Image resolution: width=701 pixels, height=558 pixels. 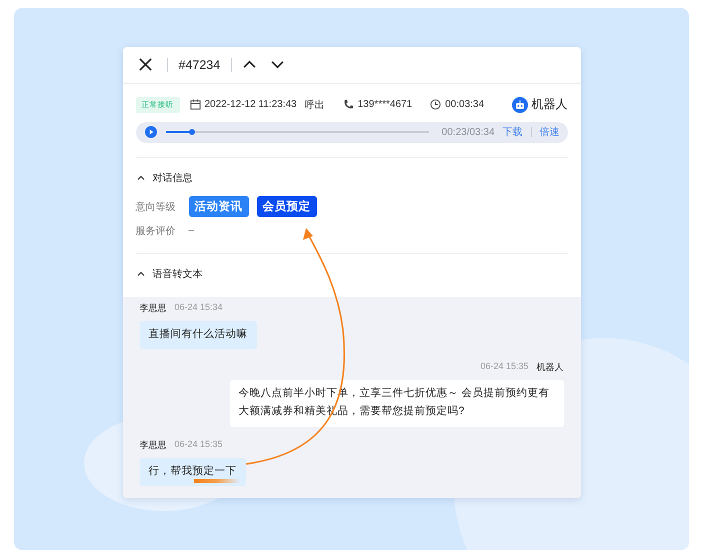 I want to click on agent-name: 机器人, so click(x=550, y=104).